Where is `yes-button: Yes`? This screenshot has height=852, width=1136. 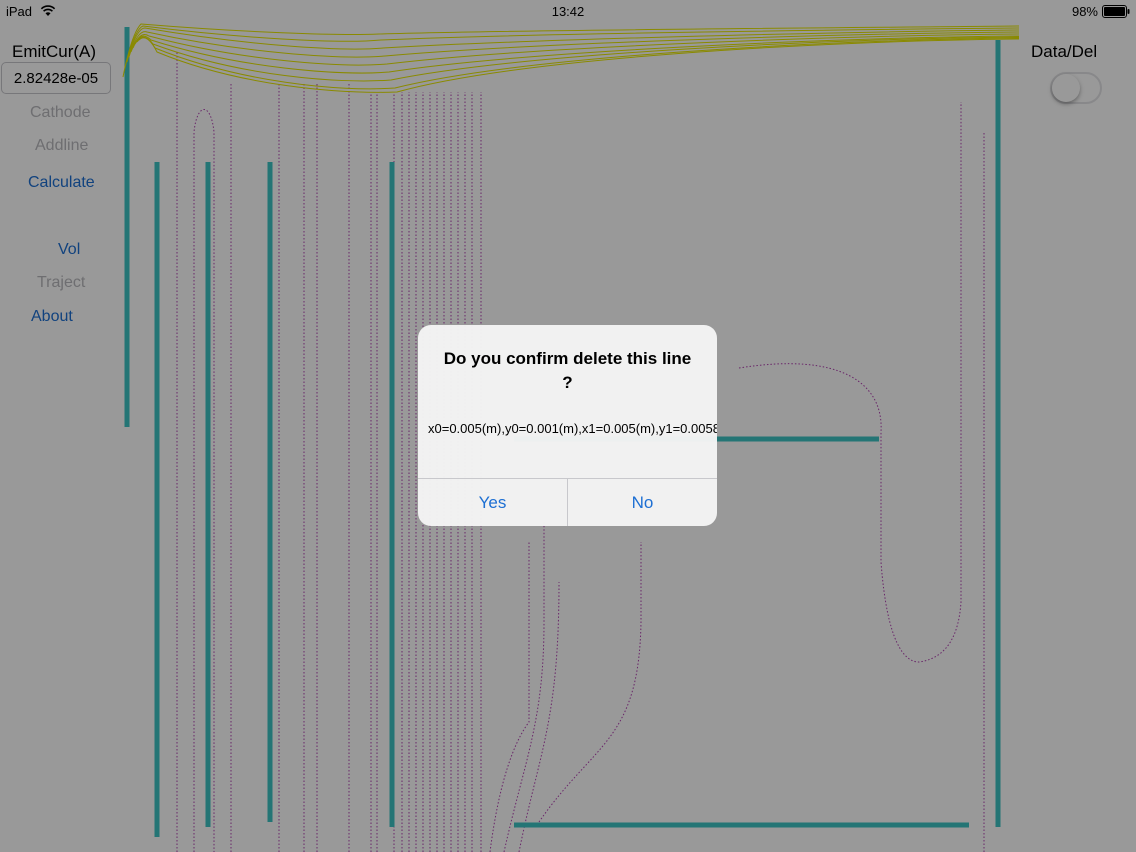
yes-button: Yes is located at coordinates (492, 502).